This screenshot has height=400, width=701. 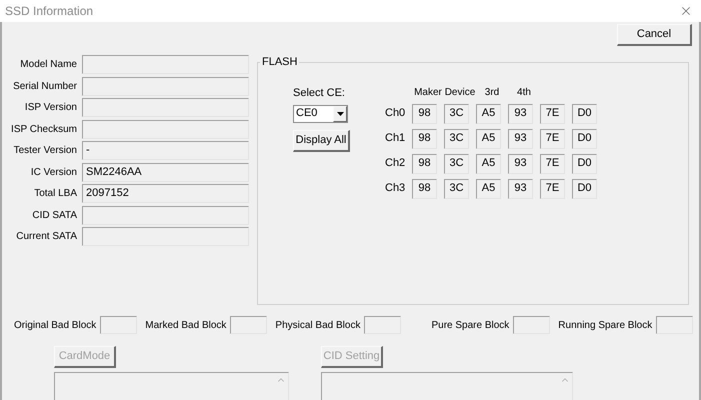 I want to click on text-field: 2097152, so click(x=165, y=193).